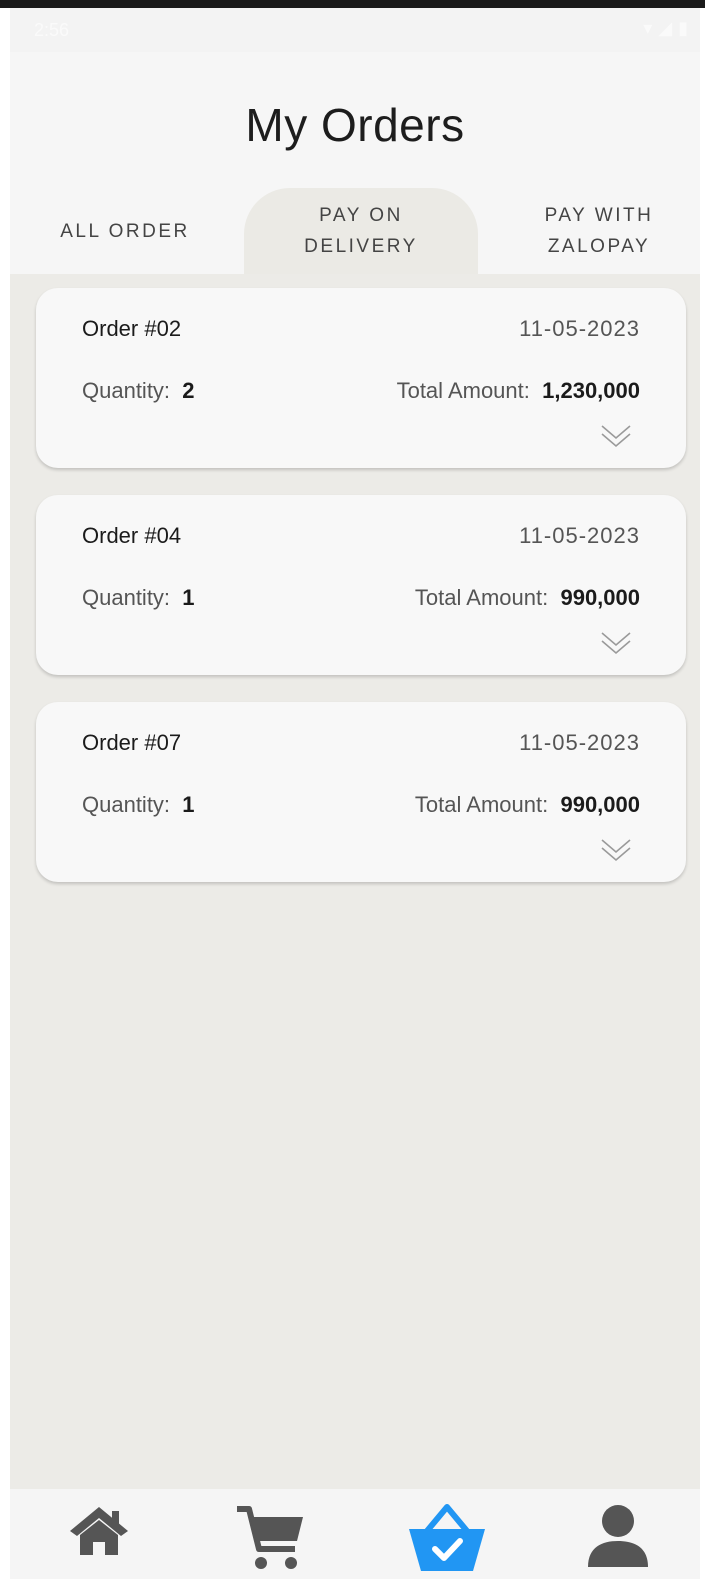 This screenshot has width=705, height=1579. Describe the element at coordinates (352, 4) in the screenshot. I see `top-strip-bar` at that location.